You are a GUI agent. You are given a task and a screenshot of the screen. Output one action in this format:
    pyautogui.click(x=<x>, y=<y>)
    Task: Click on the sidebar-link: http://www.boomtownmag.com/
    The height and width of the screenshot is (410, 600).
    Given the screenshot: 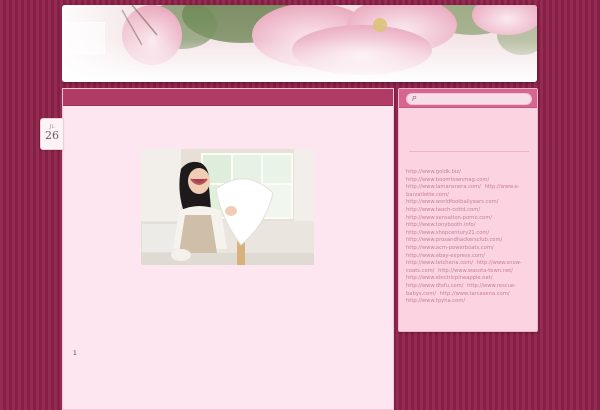 What is the action you would take?
    pyautogui.click(x=447, y=180)
    